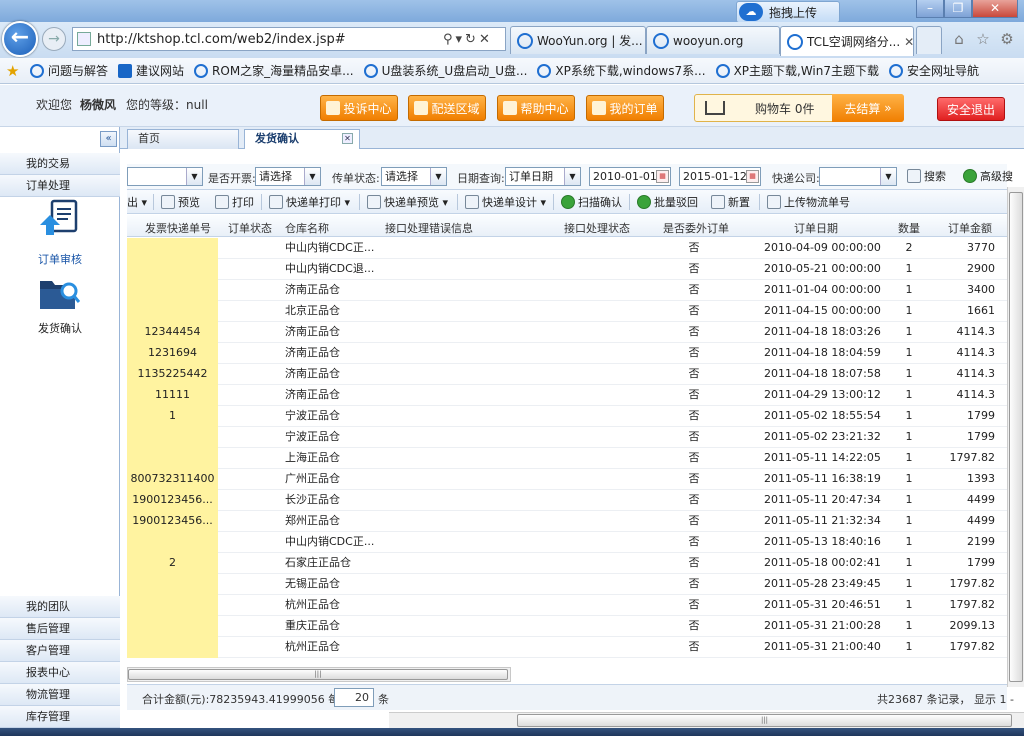 This screenshot has height=736, width=1024. I want to click on sidebar-item-order-processing: 订单处理, so click(60, 186).